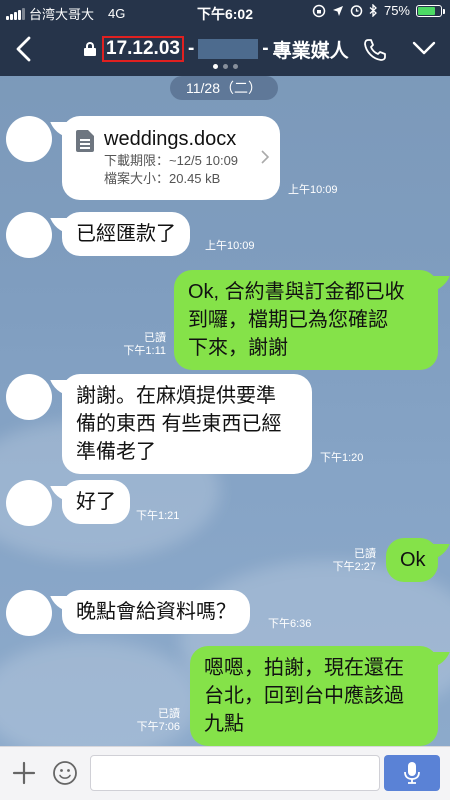 Image resolution: width=450 pixels, height=800 pixels. Describe the element at coordinates (396, 10) in the screenshot. I see `battery-percent: 75%` at that location.